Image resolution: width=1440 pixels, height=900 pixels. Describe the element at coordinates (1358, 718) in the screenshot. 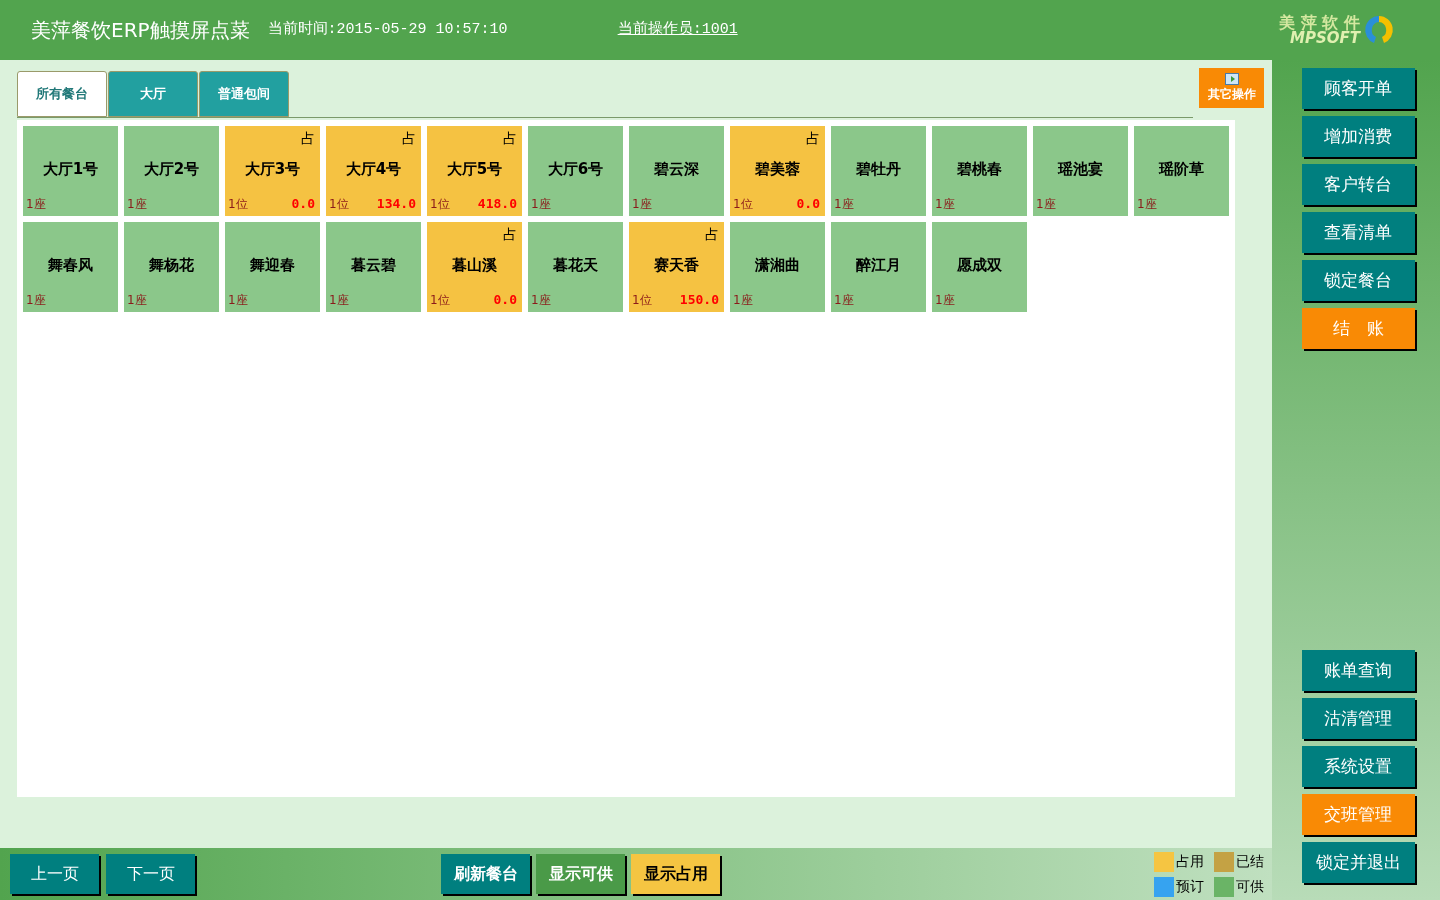

I see `side-button: 沽清管理` at that location.